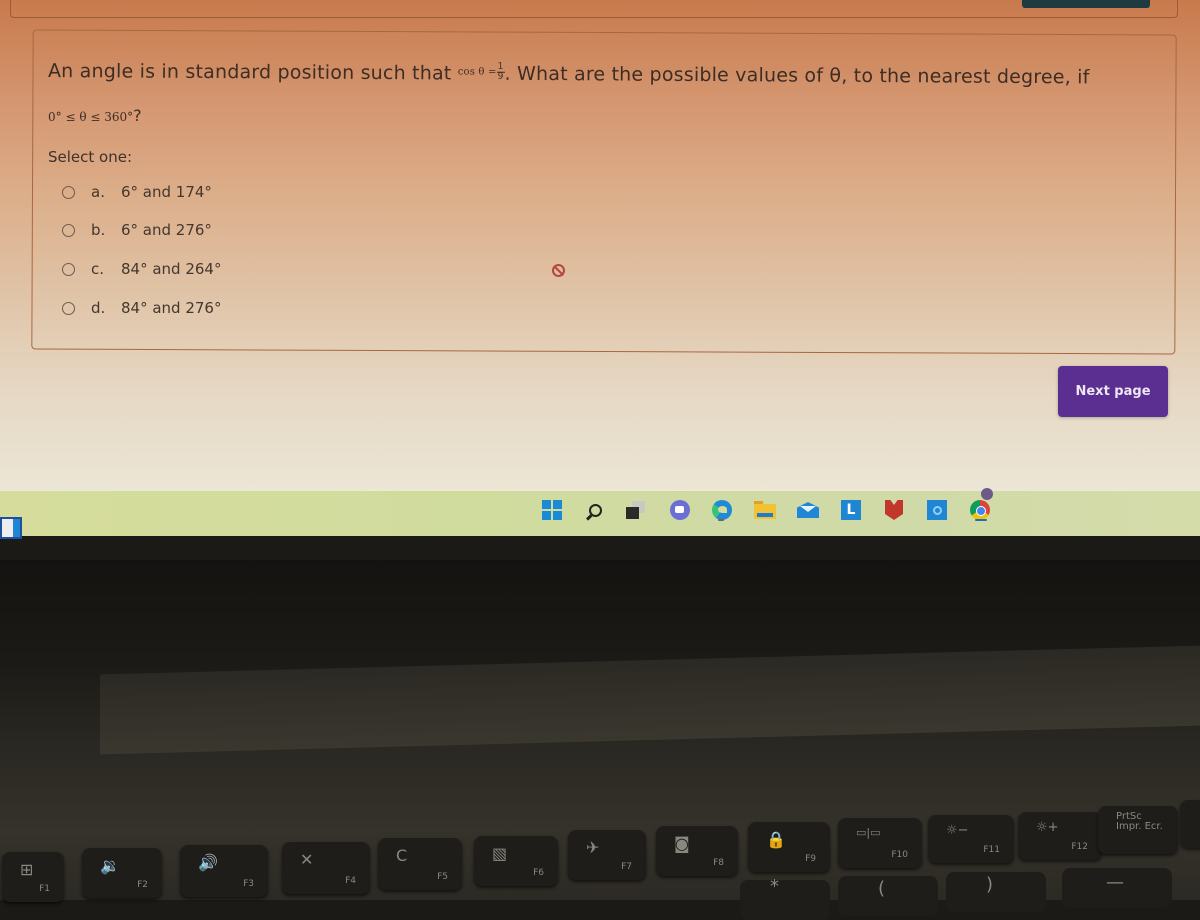 This screenshot has width=1200, height=920. I want to click on prtsc-line2: Impr. Ecr., so click(1139, 826).